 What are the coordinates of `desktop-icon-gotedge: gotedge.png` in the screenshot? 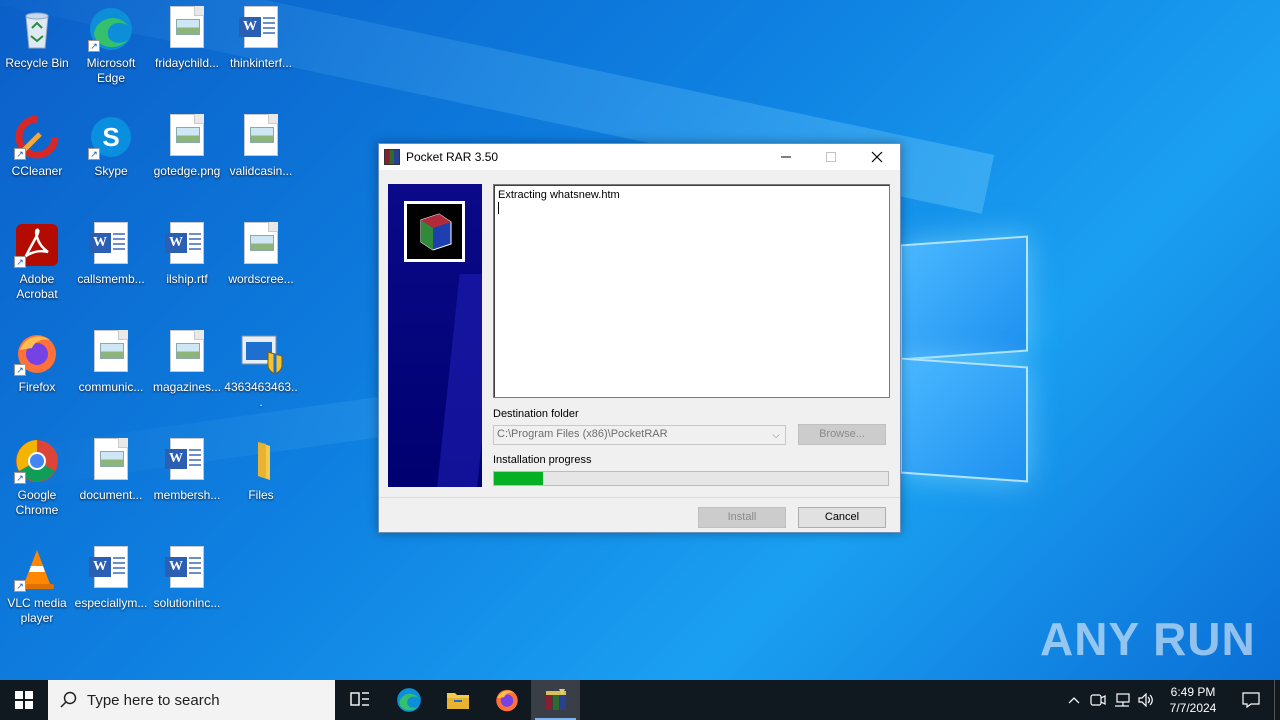 It's located at (187, 143).